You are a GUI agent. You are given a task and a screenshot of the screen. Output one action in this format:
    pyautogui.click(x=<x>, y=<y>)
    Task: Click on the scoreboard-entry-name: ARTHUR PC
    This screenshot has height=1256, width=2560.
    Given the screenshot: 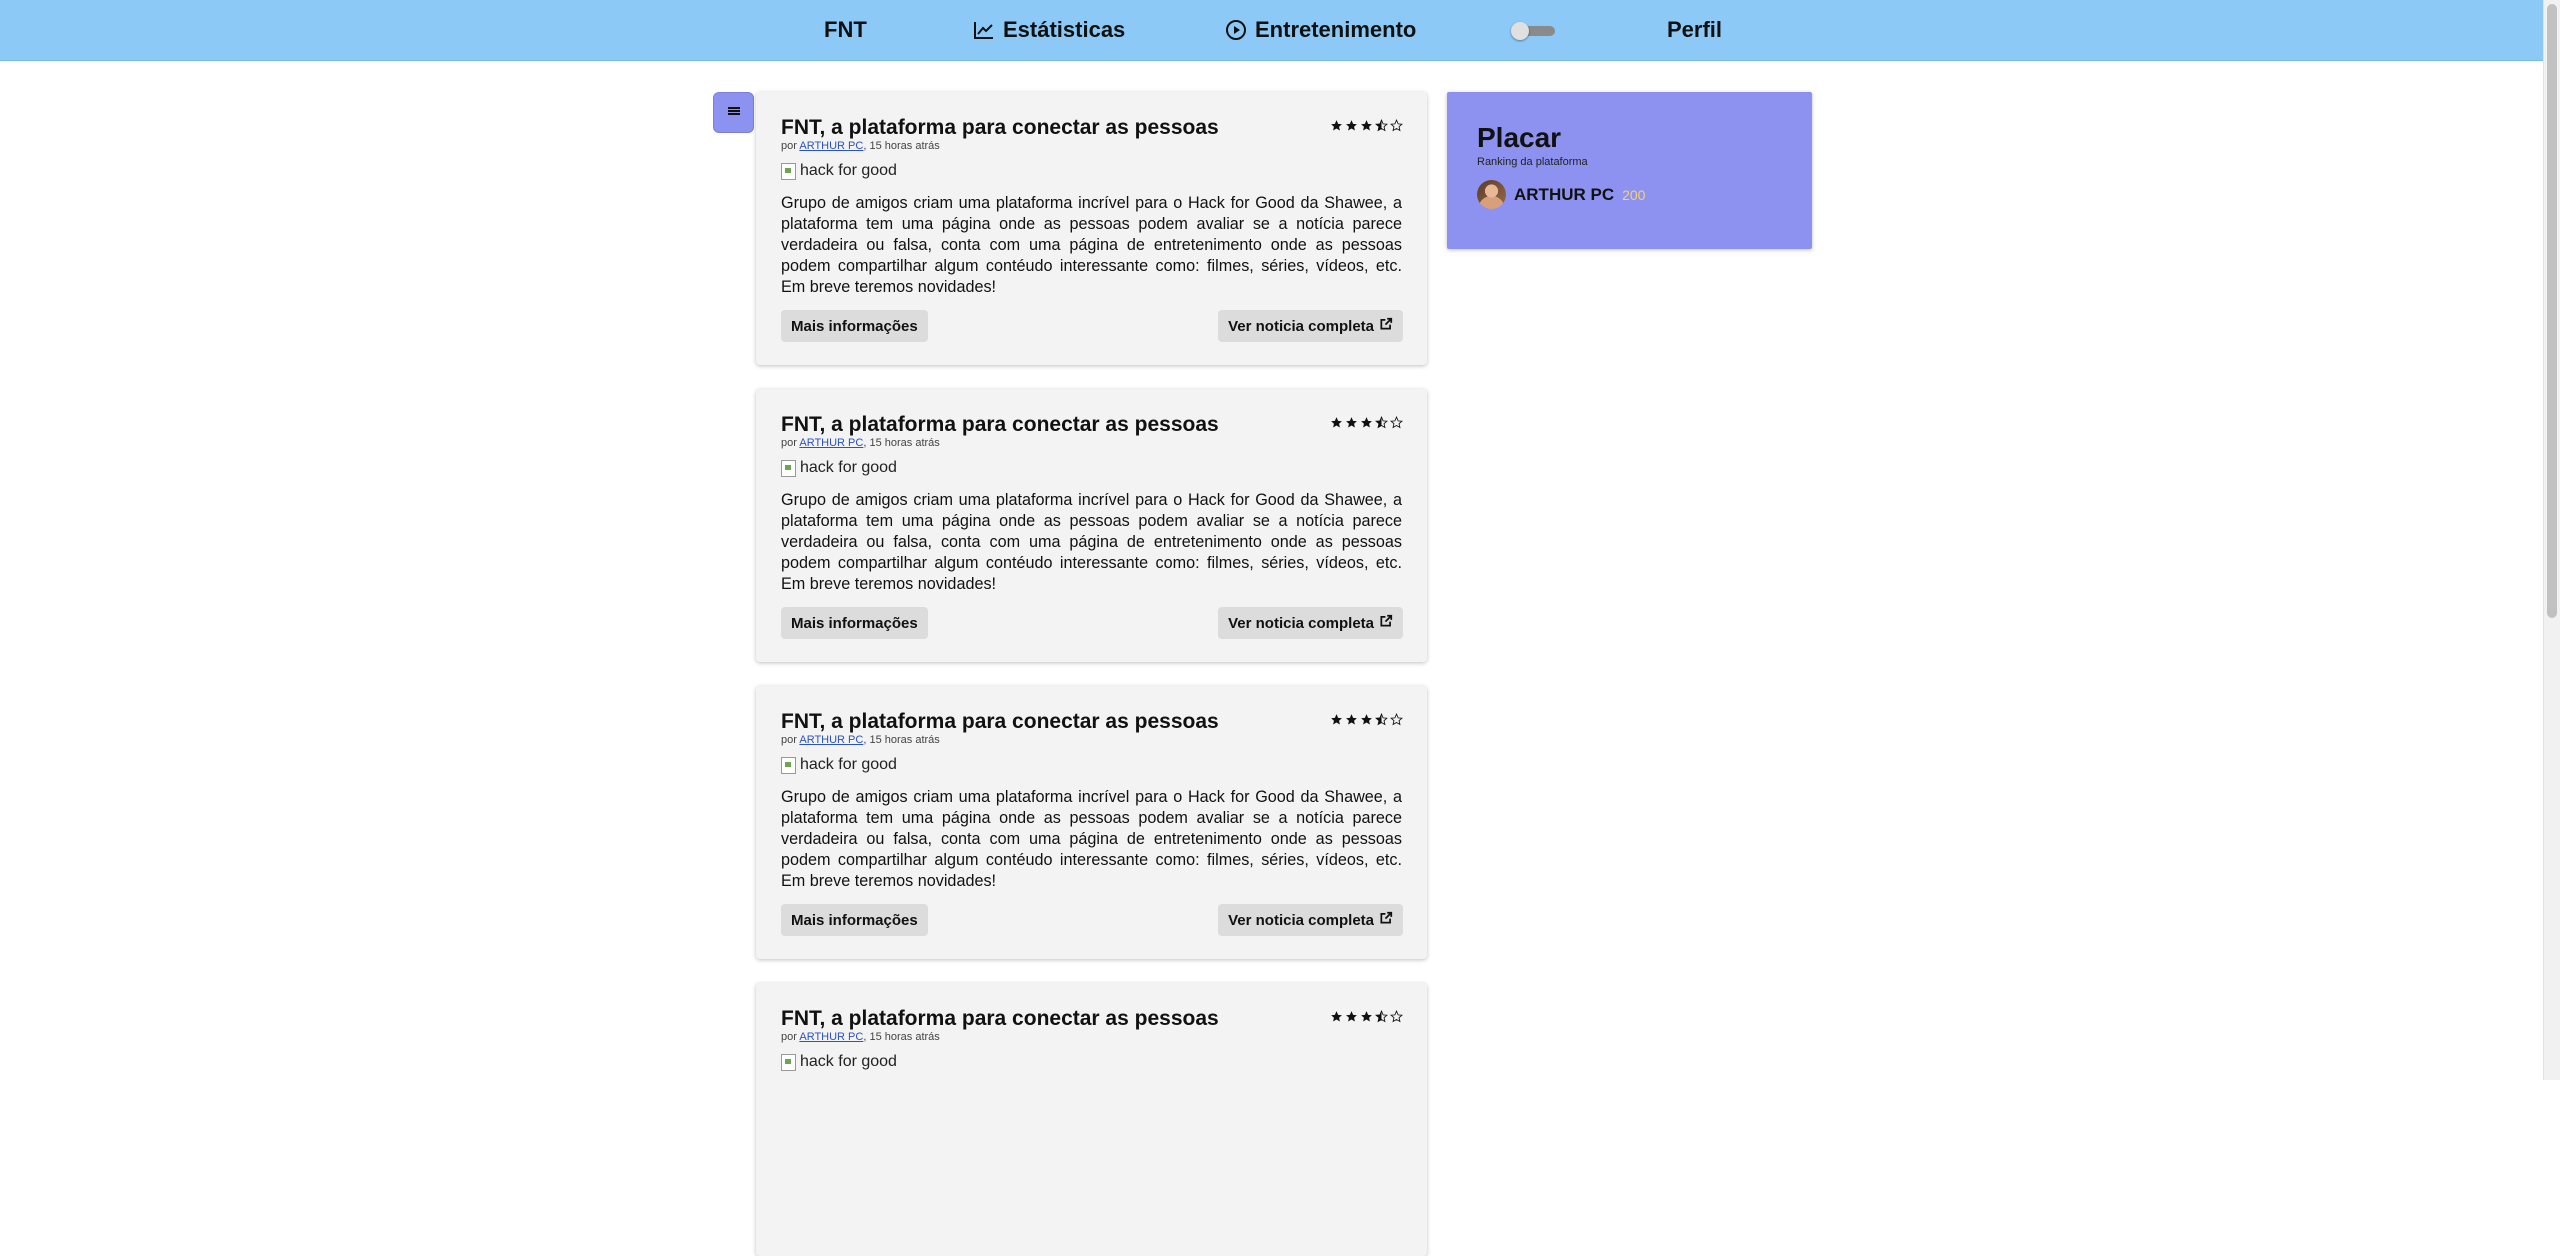 What is the action you would take?
    pyautogui.click(x=1564, y=194)
    